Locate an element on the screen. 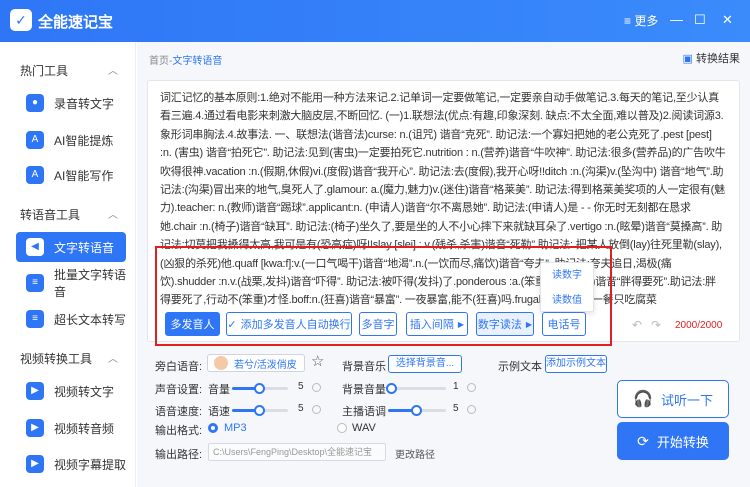  sidebar-item-video-to-text: ▶ 视频转文字 is located at coordinates (71, 391).